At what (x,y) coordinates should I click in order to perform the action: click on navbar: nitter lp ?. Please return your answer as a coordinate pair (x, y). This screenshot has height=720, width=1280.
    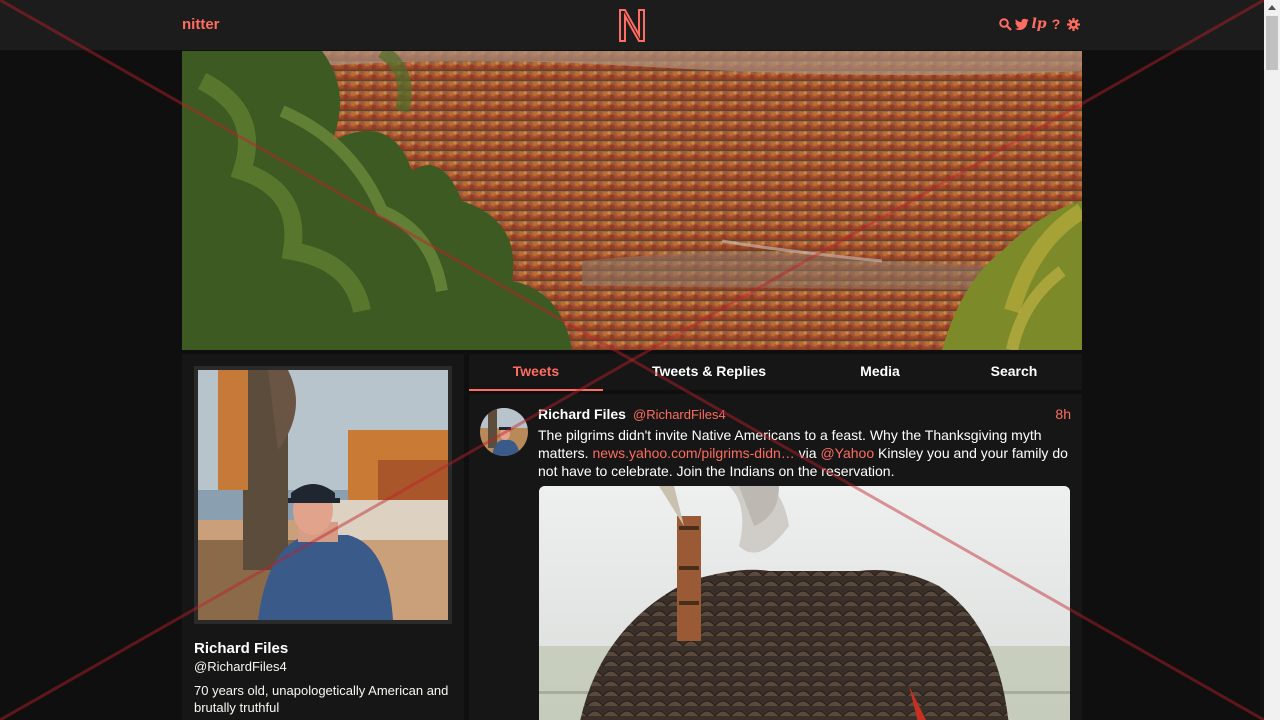
    Looking at the image, I should click on (632, 25).